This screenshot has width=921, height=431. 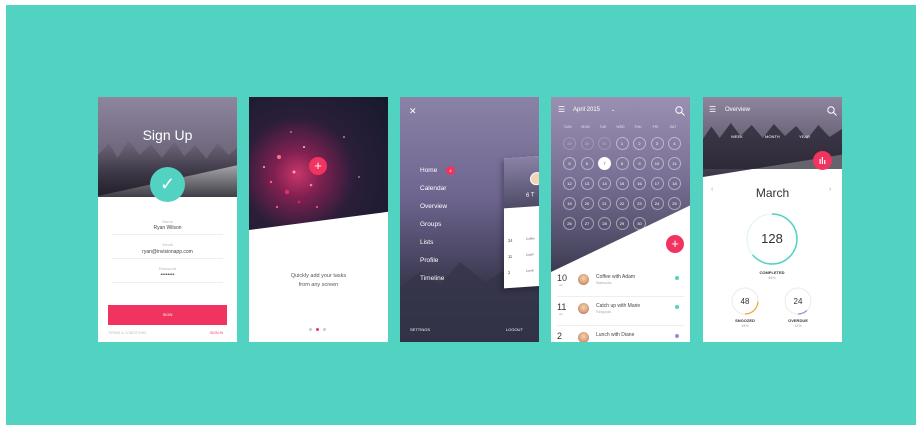 What do you see at coordinates (639, 163) in the screenshot?
I see `calendar-day: 9` at bounding box center [639, 163].